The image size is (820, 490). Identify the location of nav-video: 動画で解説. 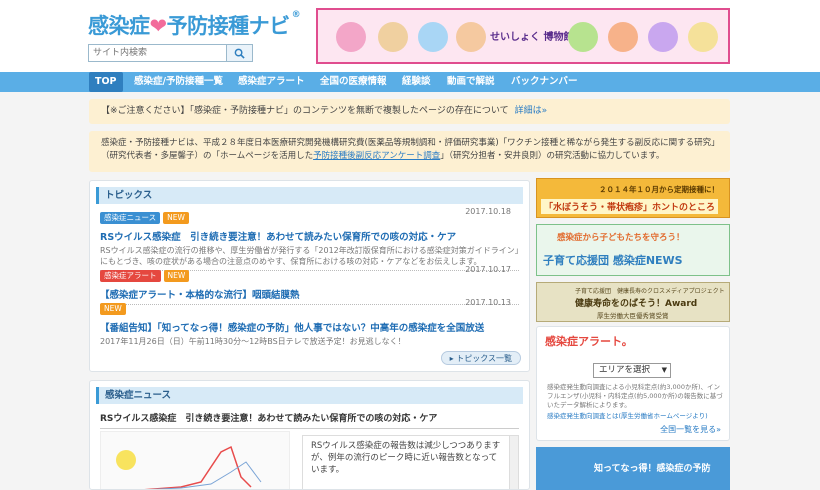
(471, 82).